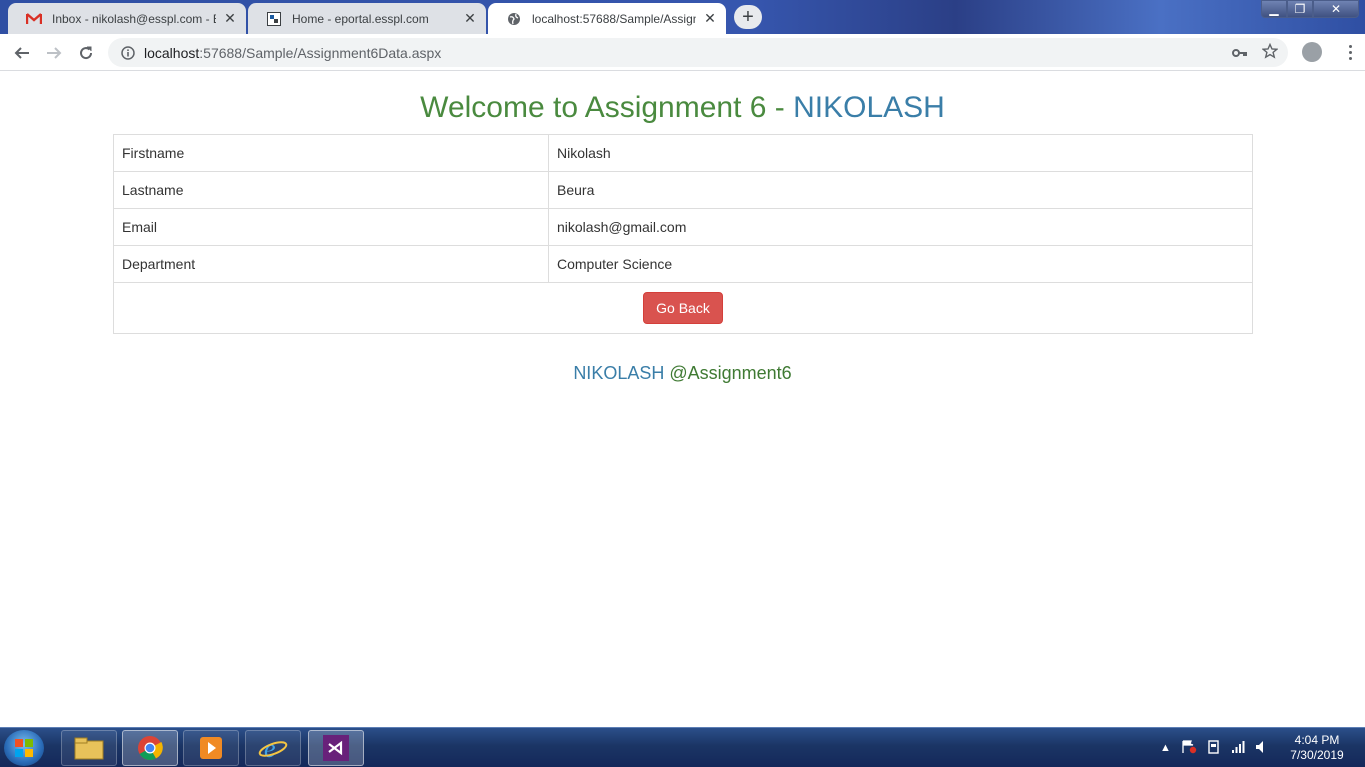  I want to click on row-label: Firstname, so click(331, 153).